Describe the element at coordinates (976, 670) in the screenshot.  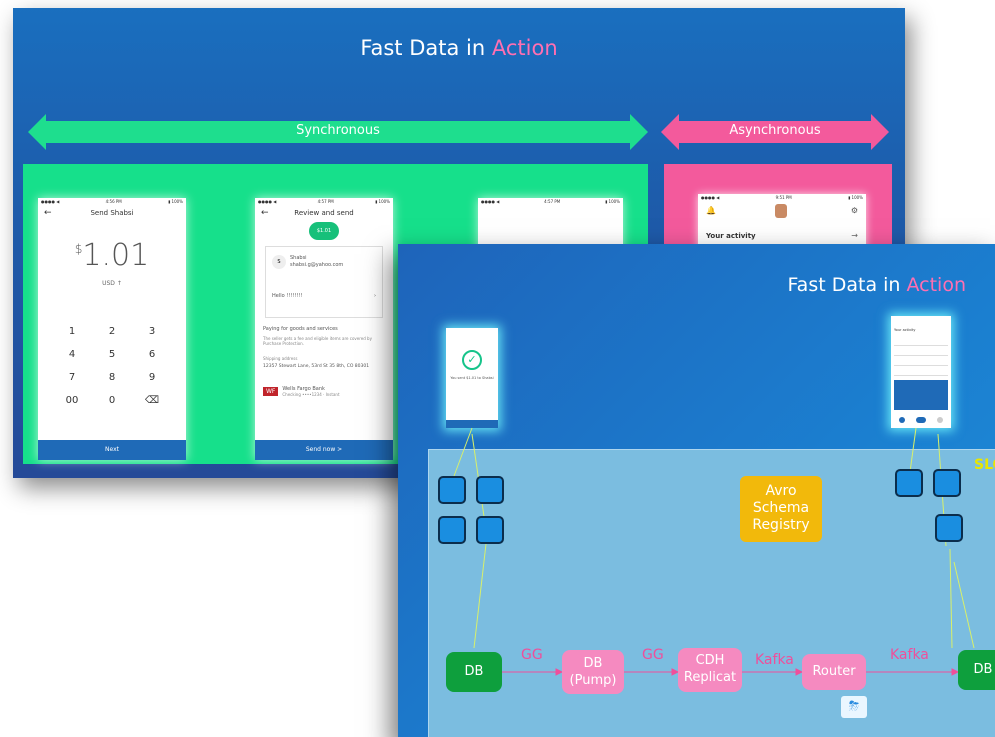
I see `target-db: DB` at that location.